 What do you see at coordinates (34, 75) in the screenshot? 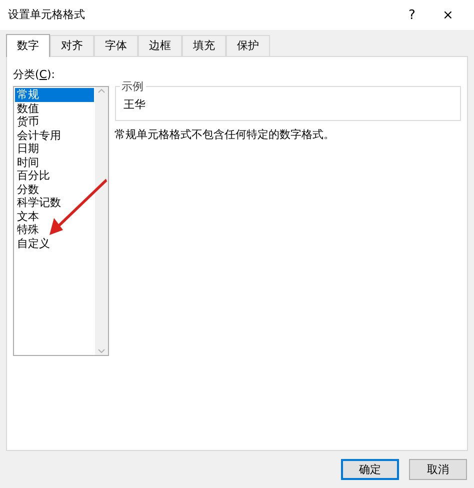
I see `category-label: 分类(C):` at bounding box center [34, 75].